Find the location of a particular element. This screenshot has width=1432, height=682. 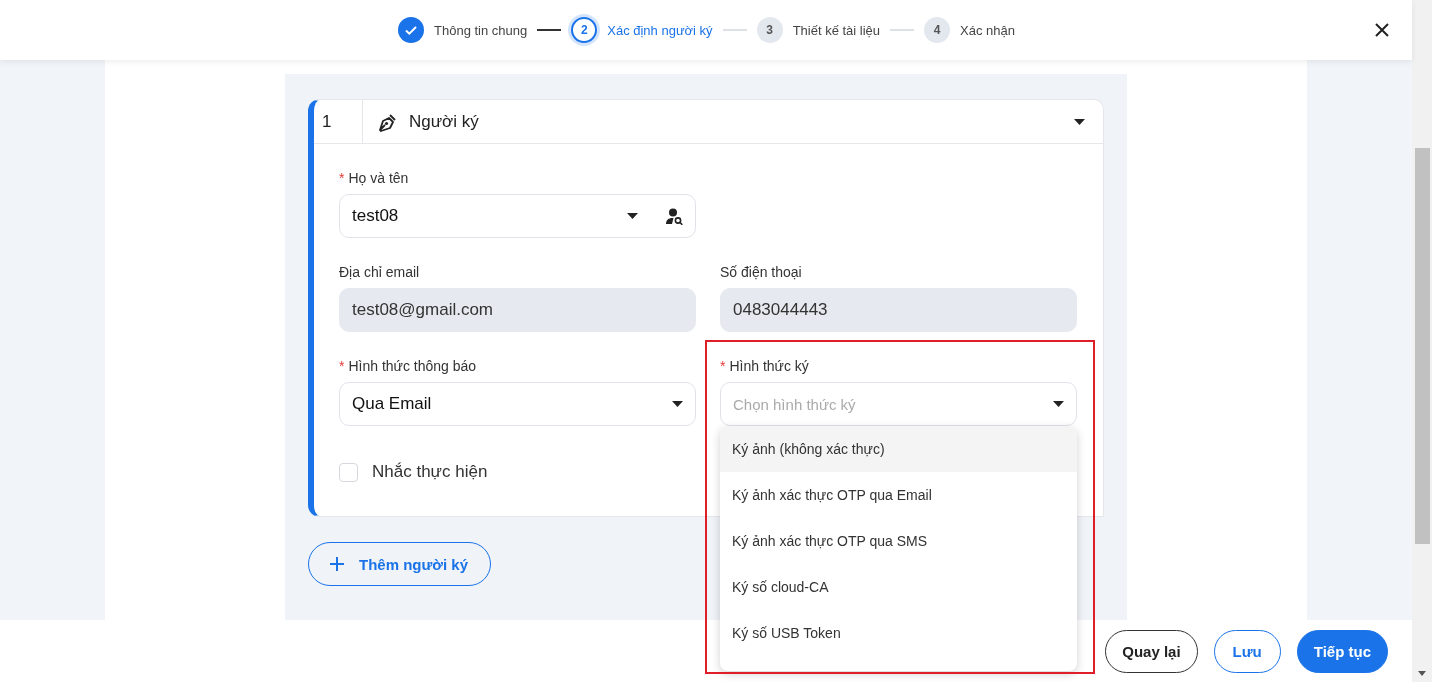

scrollbar-thumb is located at coordinates (1422, 346).